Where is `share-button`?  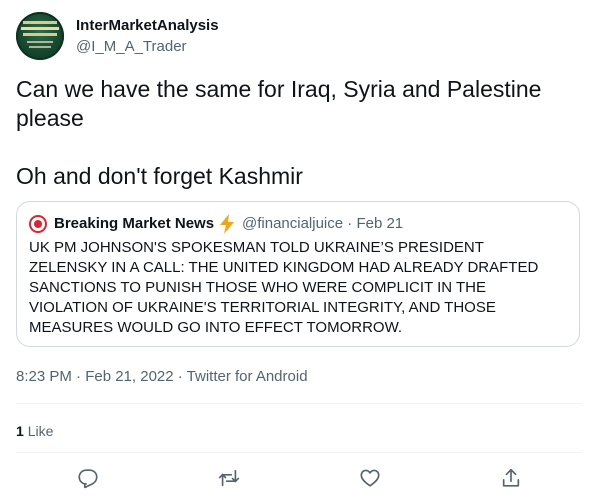 share-button is located at coordinates (511, 478).